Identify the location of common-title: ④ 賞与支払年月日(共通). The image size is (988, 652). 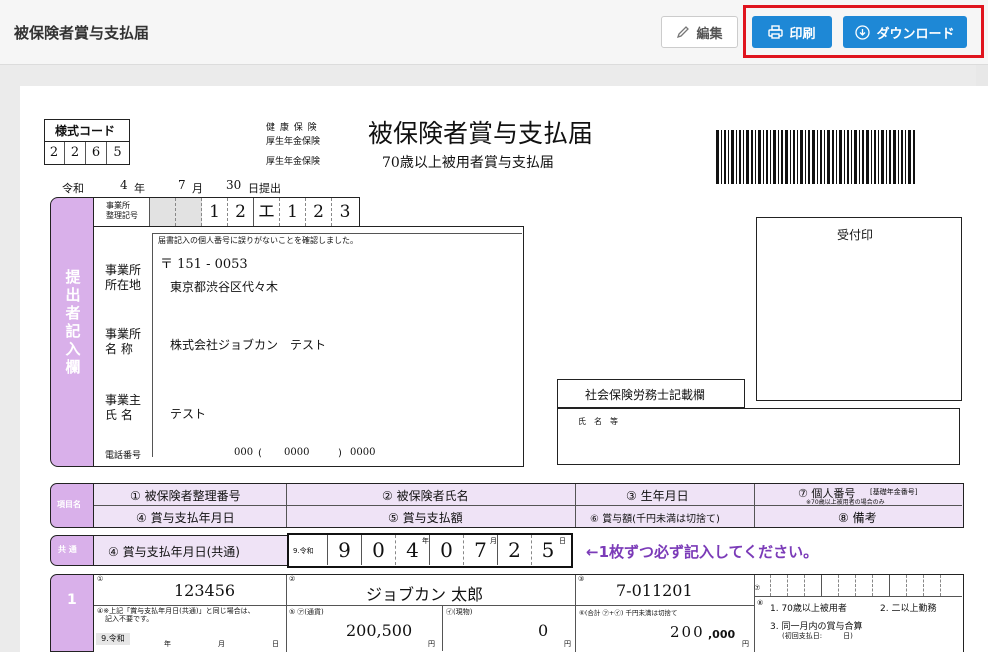
(174, 552).